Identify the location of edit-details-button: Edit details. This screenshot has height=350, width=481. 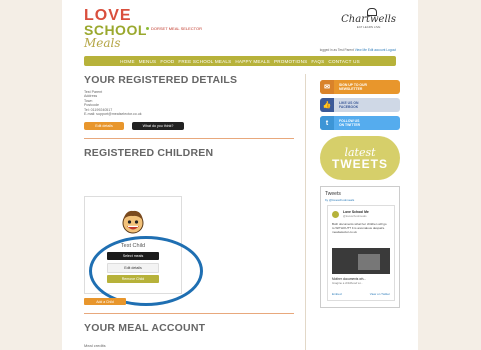
(104, 126).